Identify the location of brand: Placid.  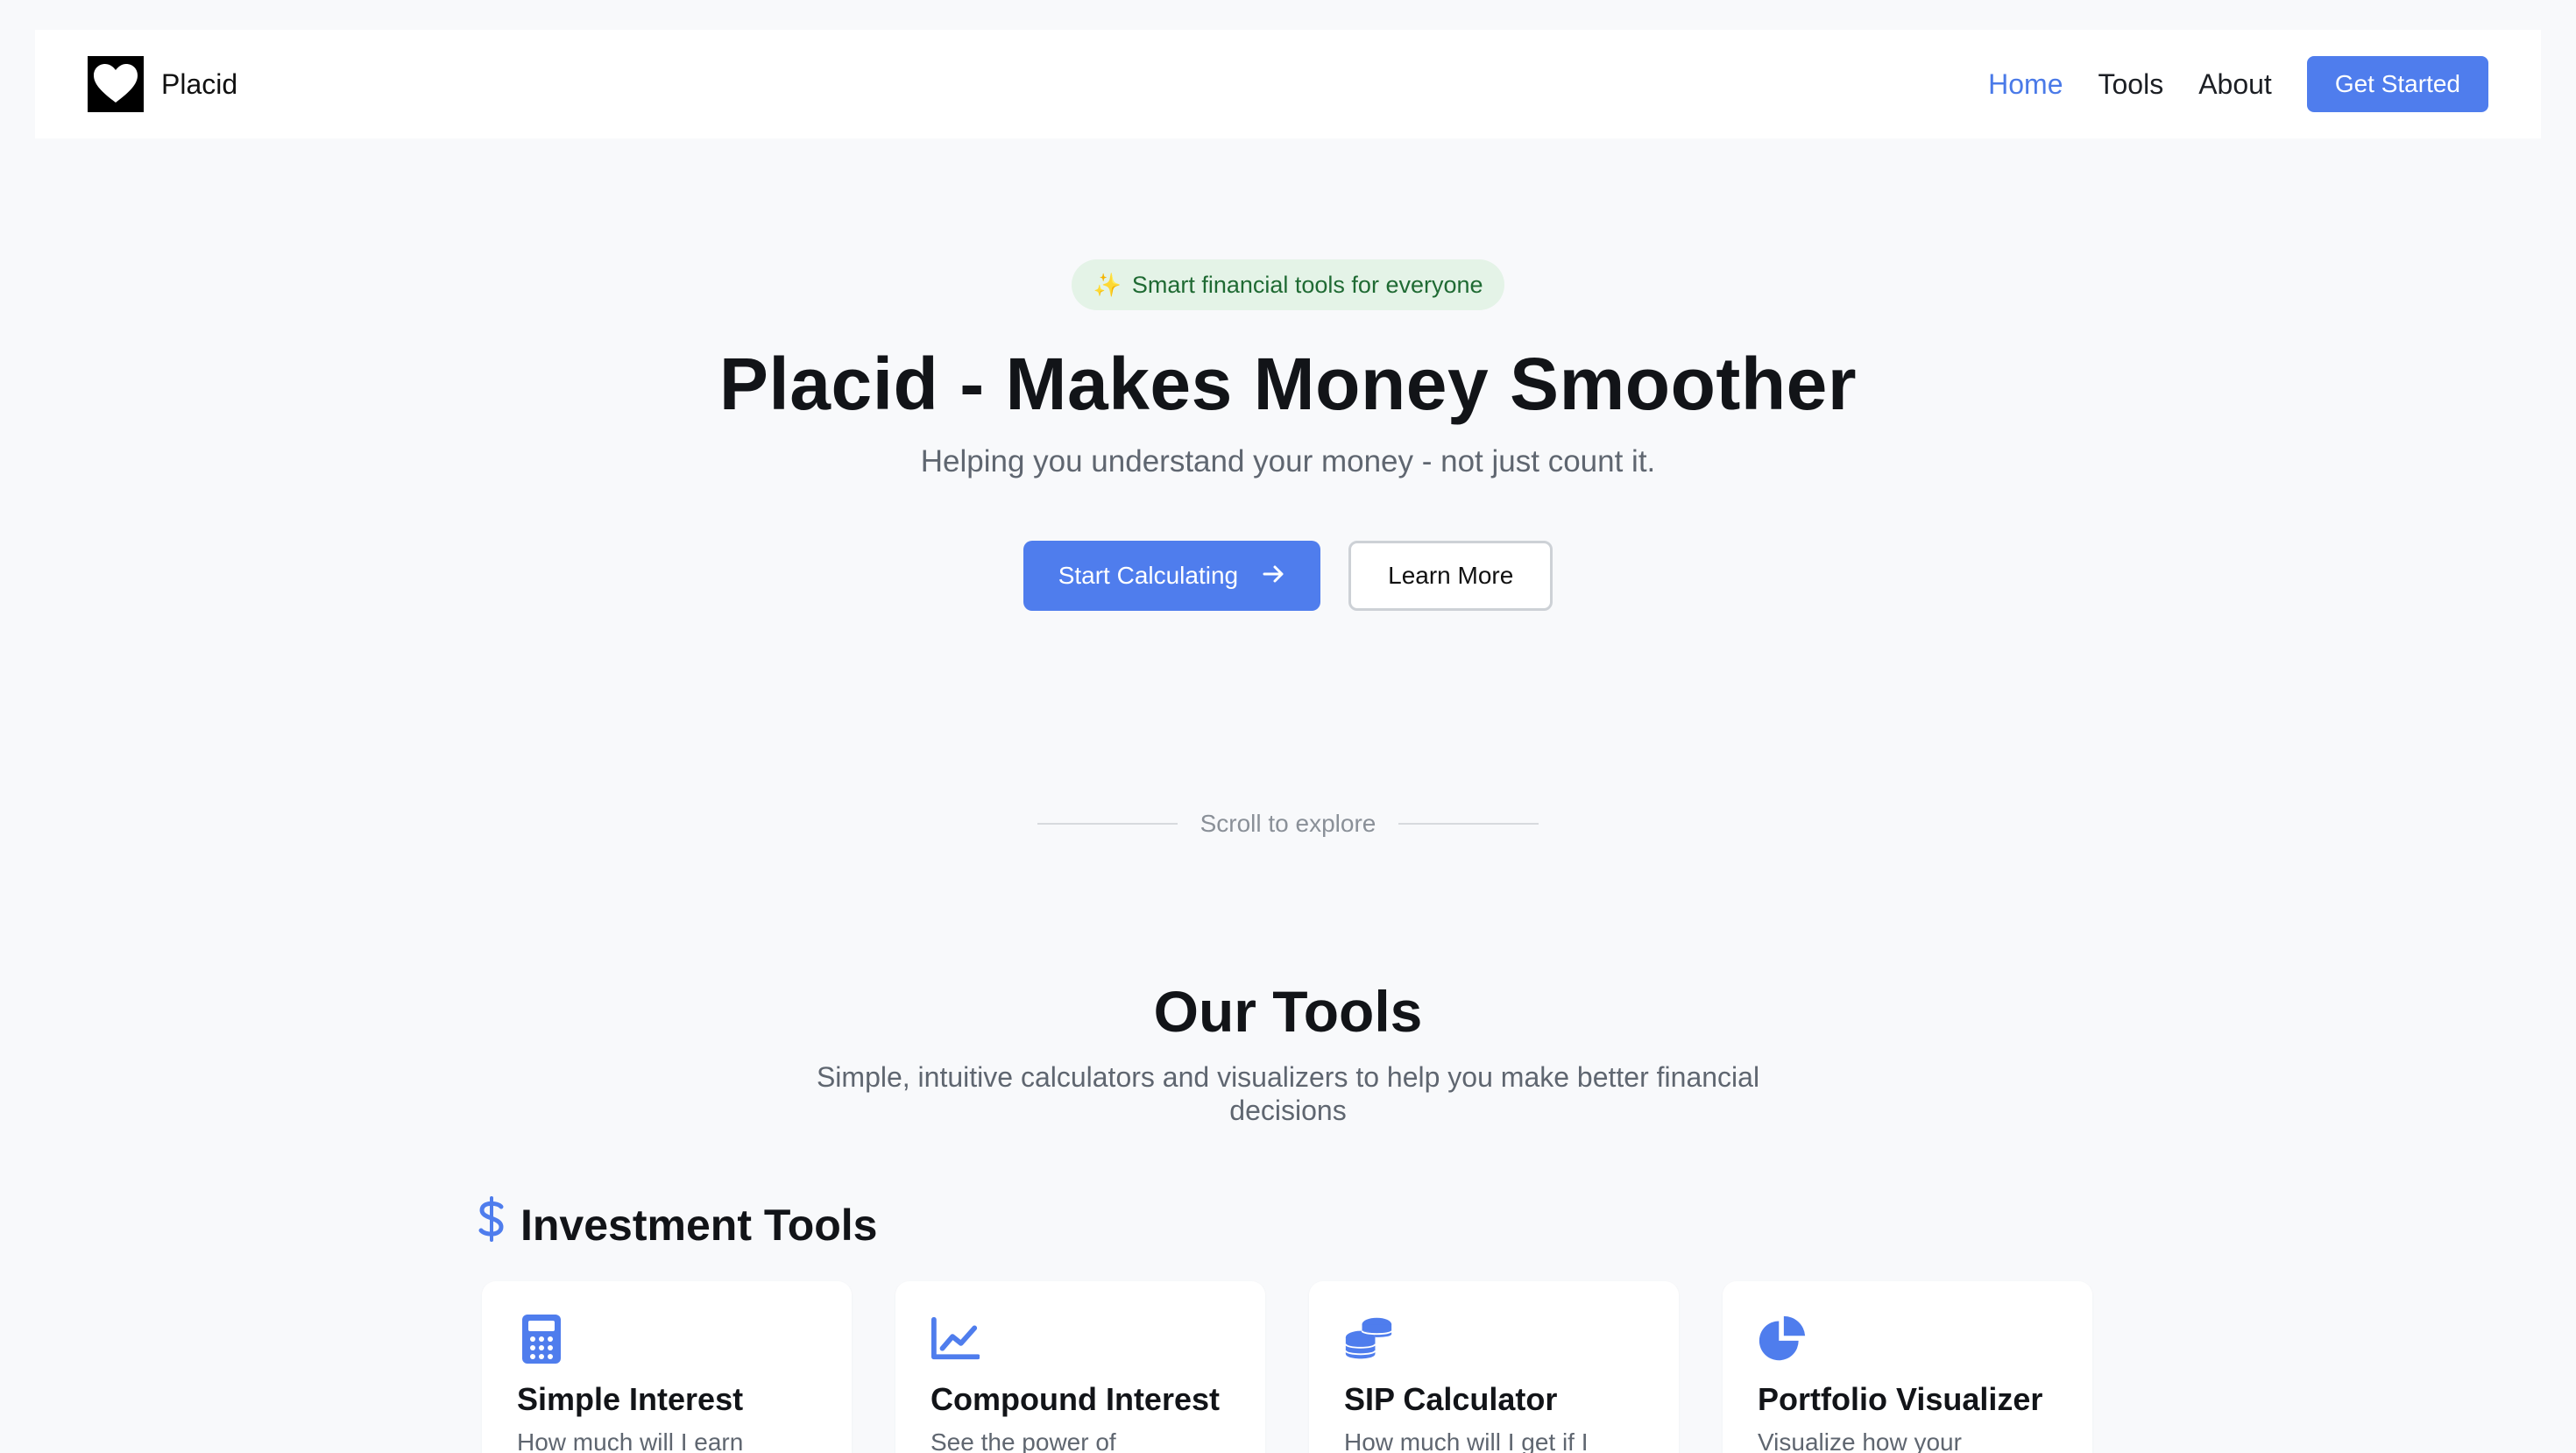
(162, 84).